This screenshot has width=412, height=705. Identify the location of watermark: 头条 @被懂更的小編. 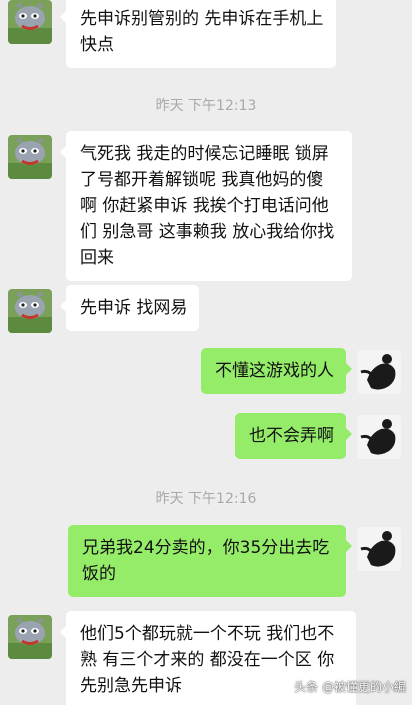
(350, 687).